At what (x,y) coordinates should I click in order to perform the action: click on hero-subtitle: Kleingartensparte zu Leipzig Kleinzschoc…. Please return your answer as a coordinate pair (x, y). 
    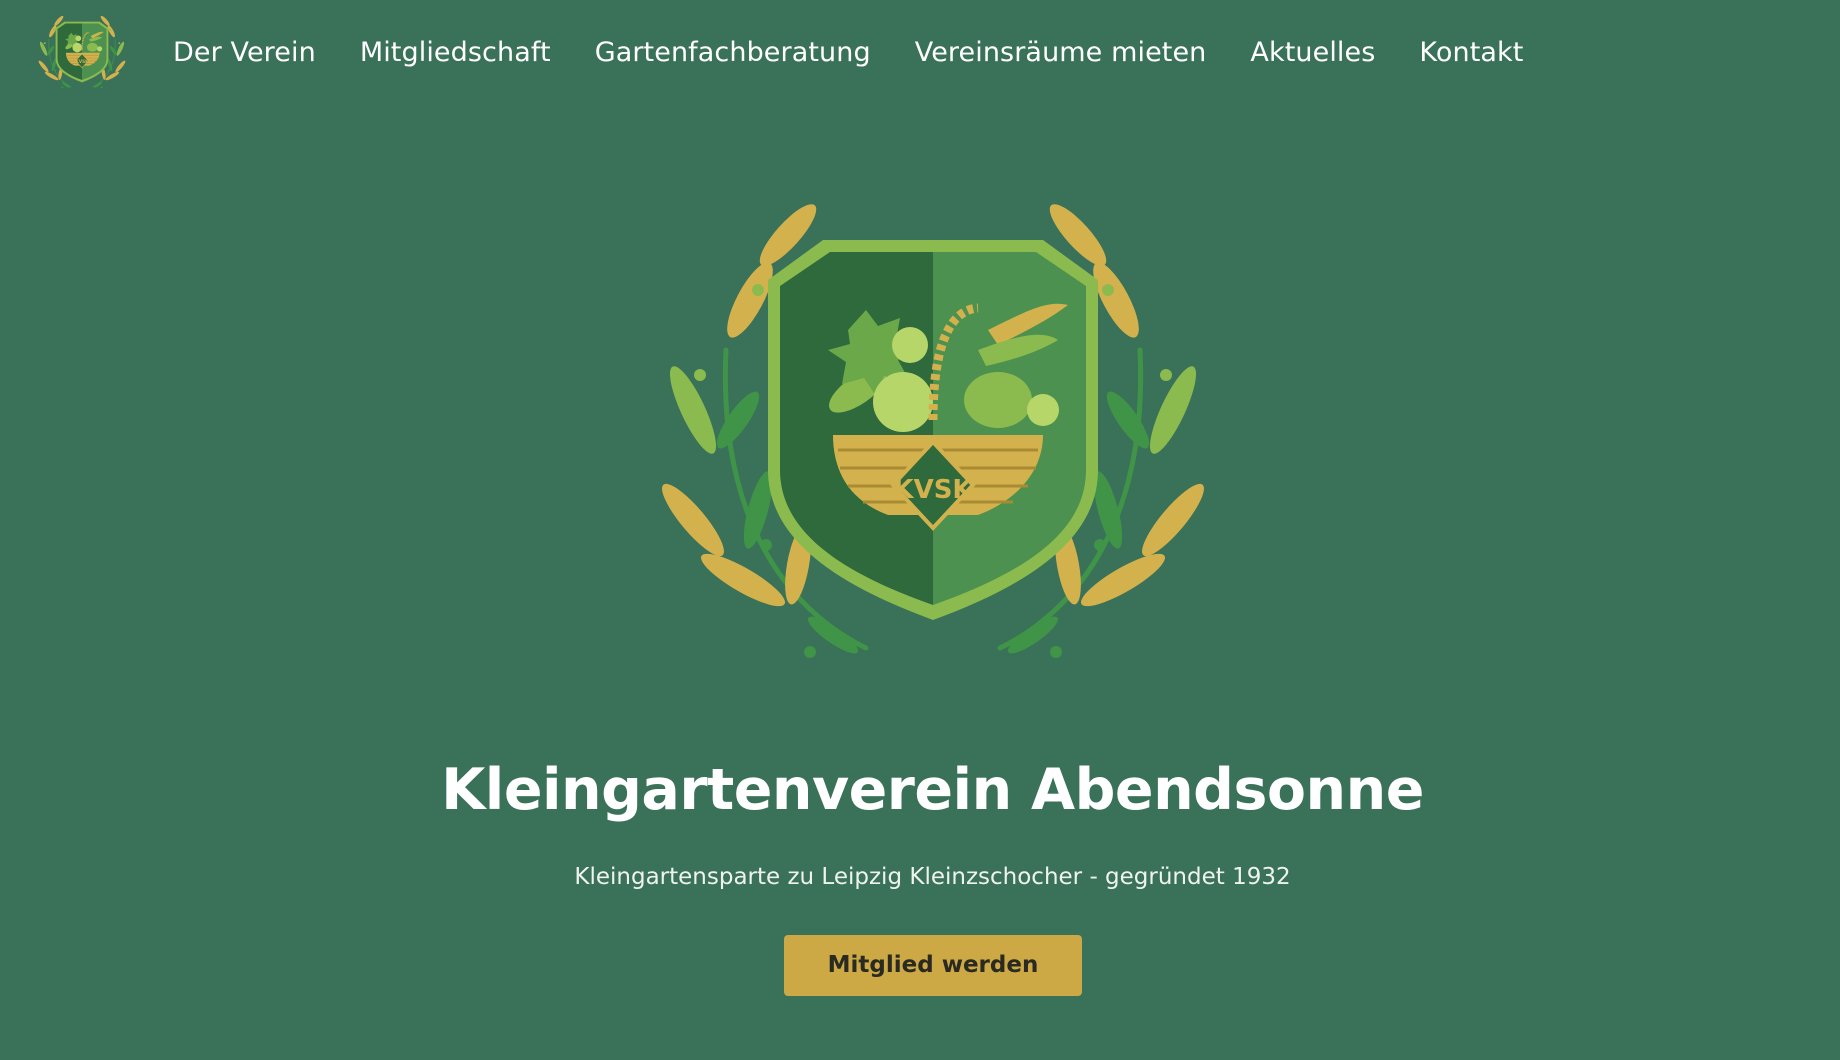
    Looking at the image, I should click on (932, 877).